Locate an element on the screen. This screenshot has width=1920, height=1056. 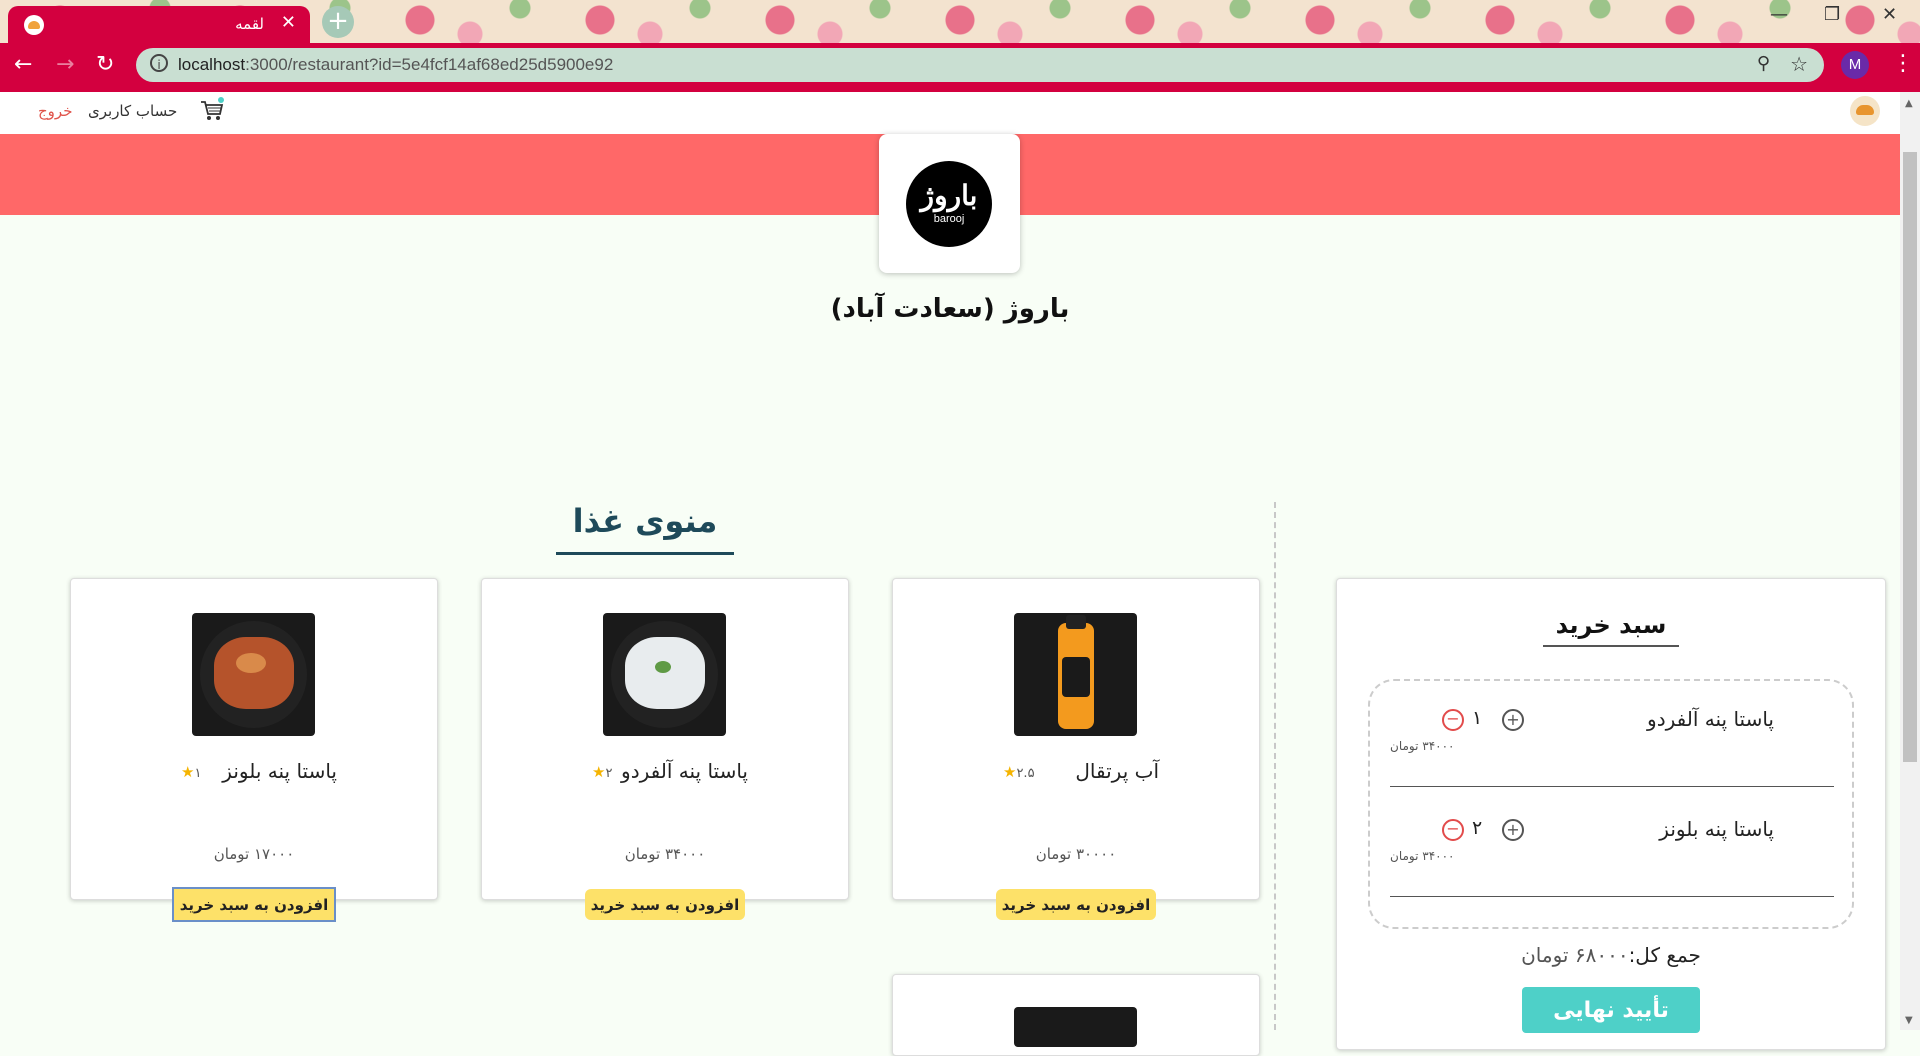
profile-avatar: M is located at coordinates (1855, 65).